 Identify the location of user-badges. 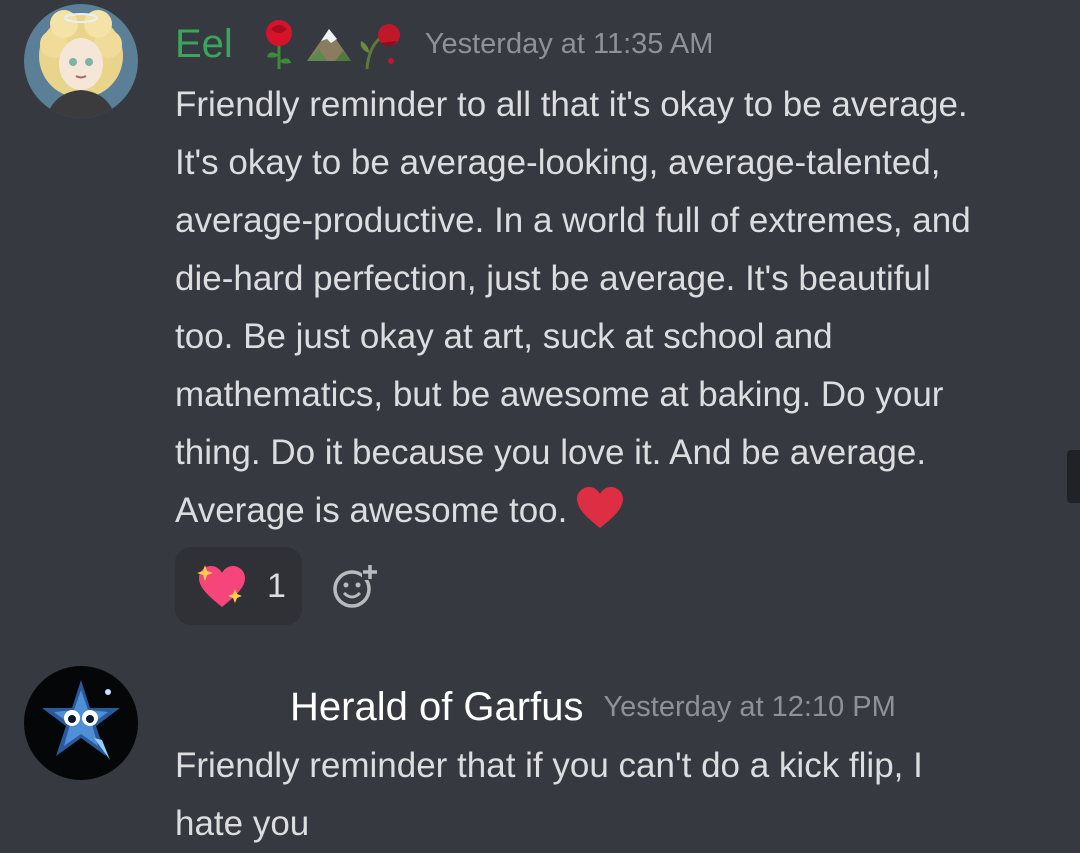
(329, 44).